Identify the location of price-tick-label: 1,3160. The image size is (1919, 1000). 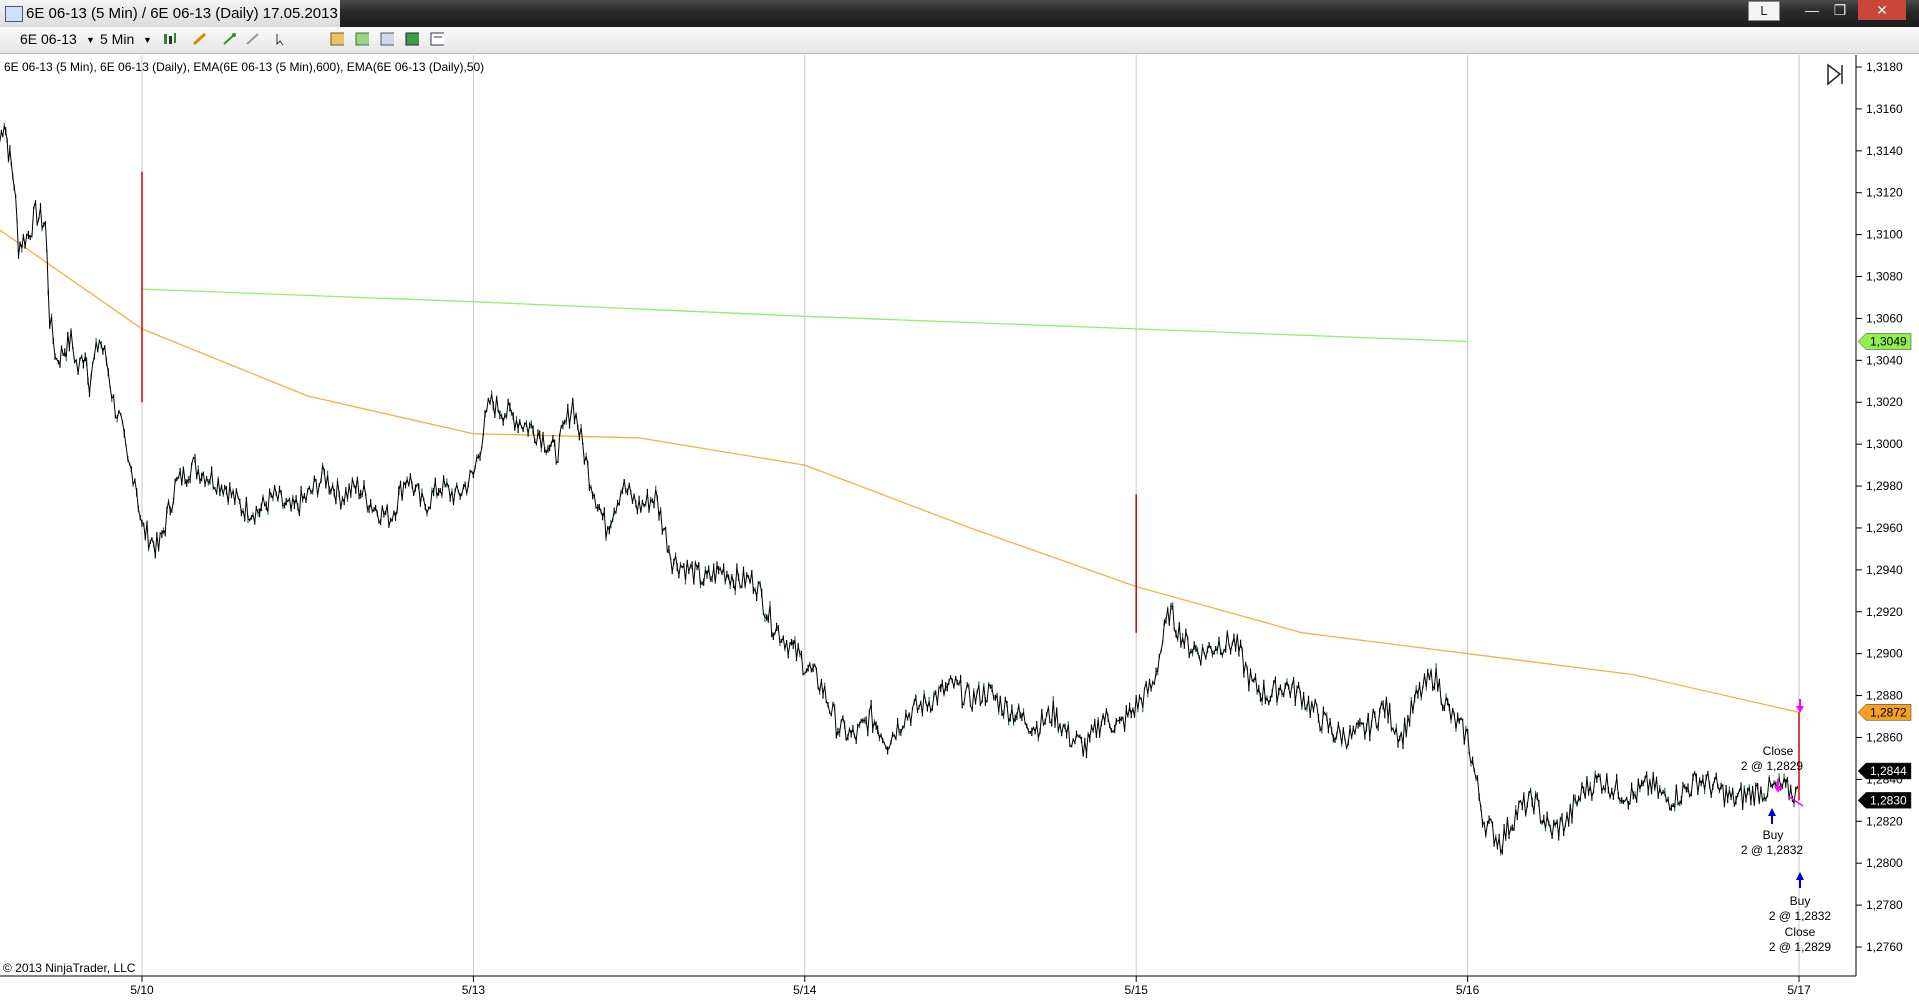
(1884, 109).